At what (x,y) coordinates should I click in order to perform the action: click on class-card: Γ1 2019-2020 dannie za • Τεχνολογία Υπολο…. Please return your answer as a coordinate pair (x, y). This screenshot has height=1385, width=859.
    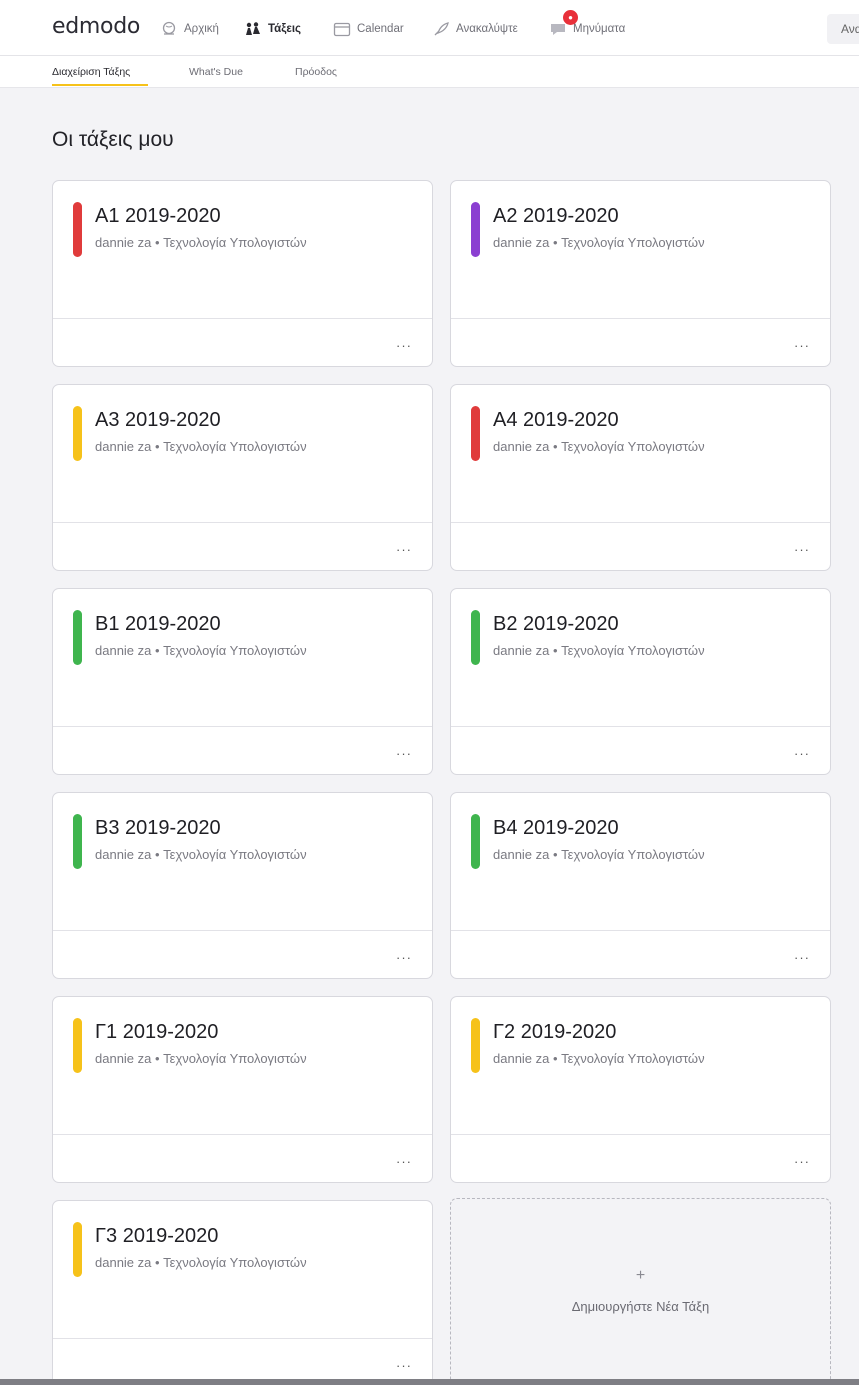
    Looking at the image, I should click on (242, 1089).